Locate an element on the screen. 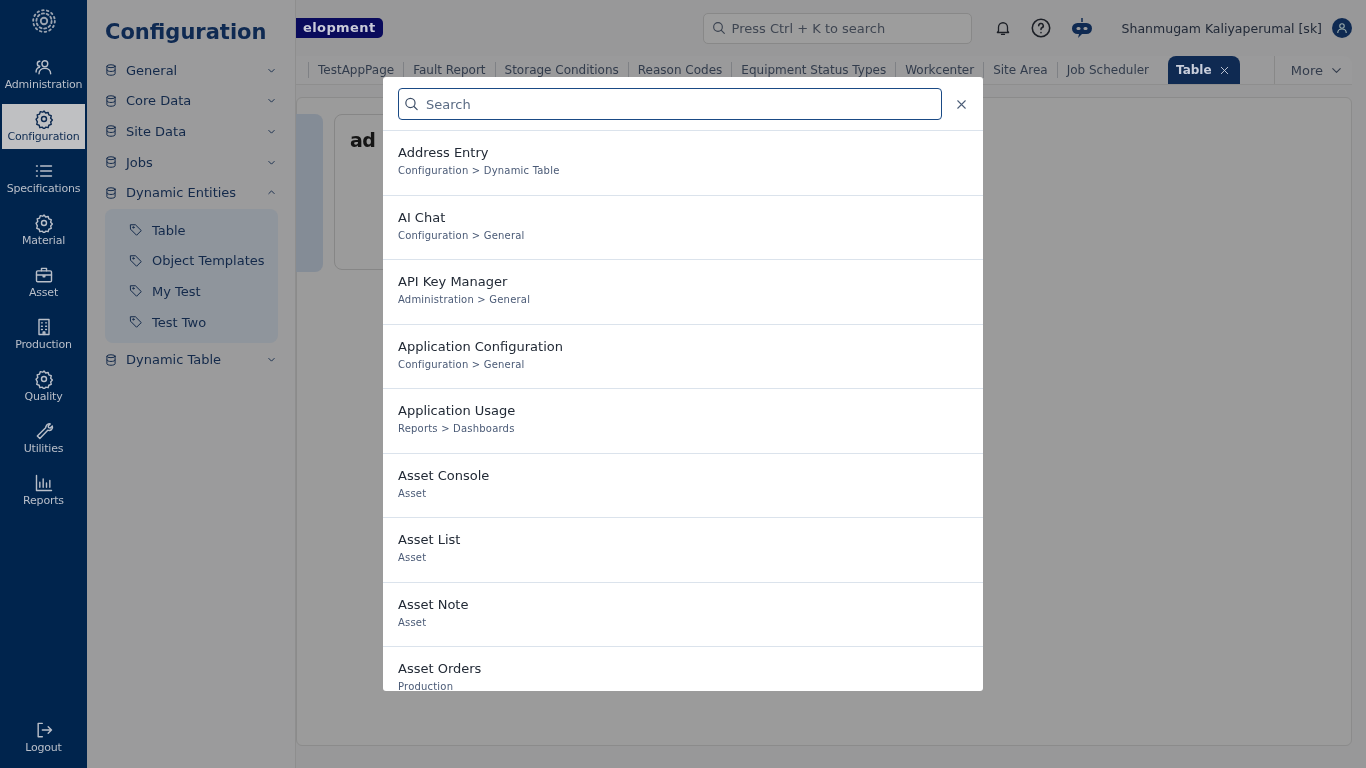 The image size is (1366, 768). rail-item: Configuration is located at coordinates (43, 126).